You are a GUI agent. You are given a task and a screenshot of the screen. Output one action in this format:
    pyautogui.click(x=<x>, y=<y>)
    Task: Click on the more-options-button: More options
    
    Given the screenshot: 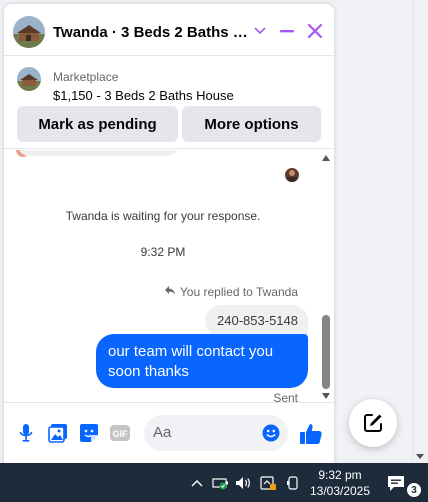 What is the action you would take?
    pyautogui.click(x=251, y=124)
    